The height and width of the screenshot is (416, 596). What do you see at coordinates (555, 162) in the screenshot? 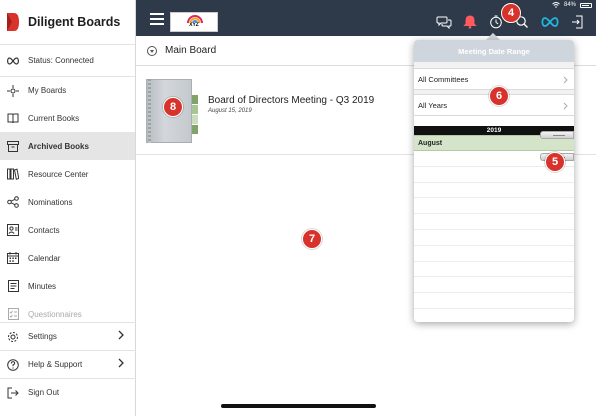
I see `callout-marker: 5` at bounding box center [555, 162].